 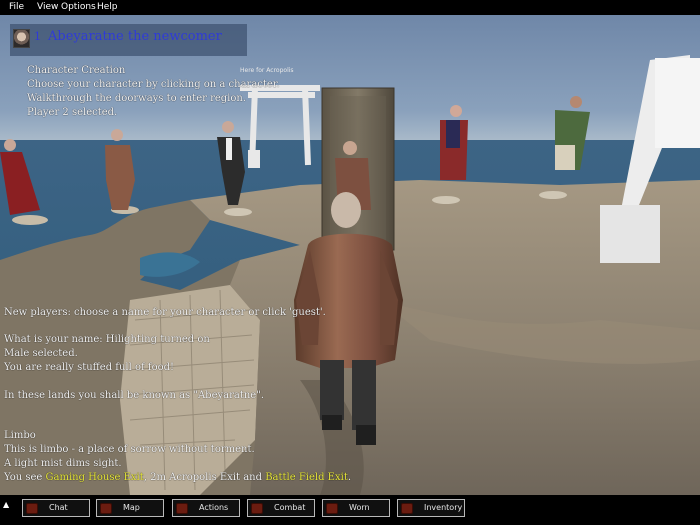 I want to click on chat-icon, so click(x=32, y=508).